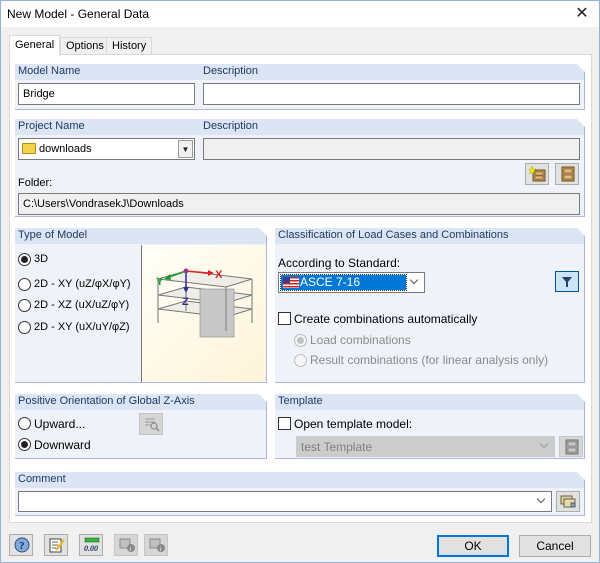  I want to click on comment-library-button, so click(568, 501).